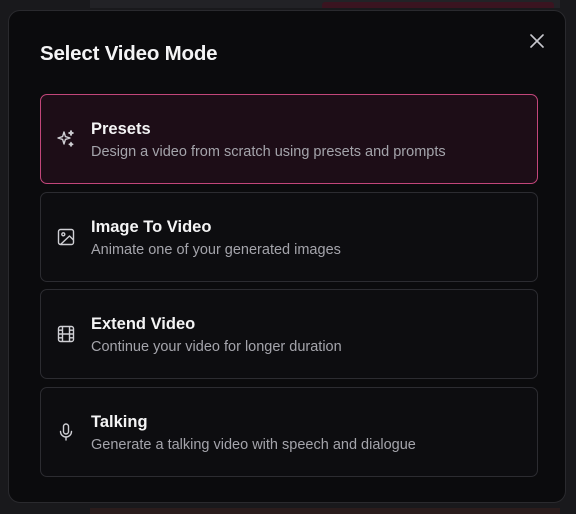 The image size is (576, 514). Describe the element at coordinates (325, 511) in the screenshot. I see `background-footer` at that location.